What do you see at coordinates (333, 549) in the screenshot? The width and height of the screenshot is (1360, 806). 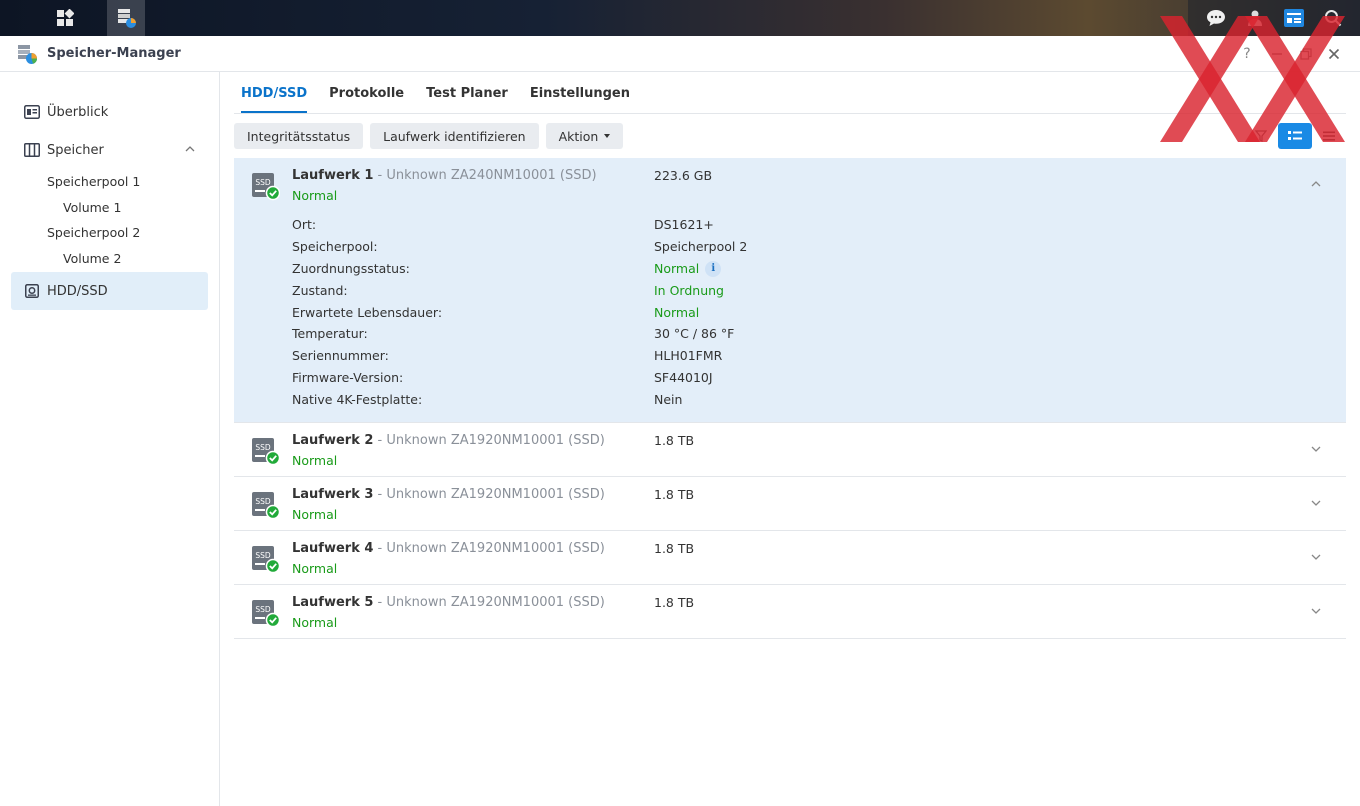 I see `drive-name: Laufwerk 4` at bounding box center [333, 549].